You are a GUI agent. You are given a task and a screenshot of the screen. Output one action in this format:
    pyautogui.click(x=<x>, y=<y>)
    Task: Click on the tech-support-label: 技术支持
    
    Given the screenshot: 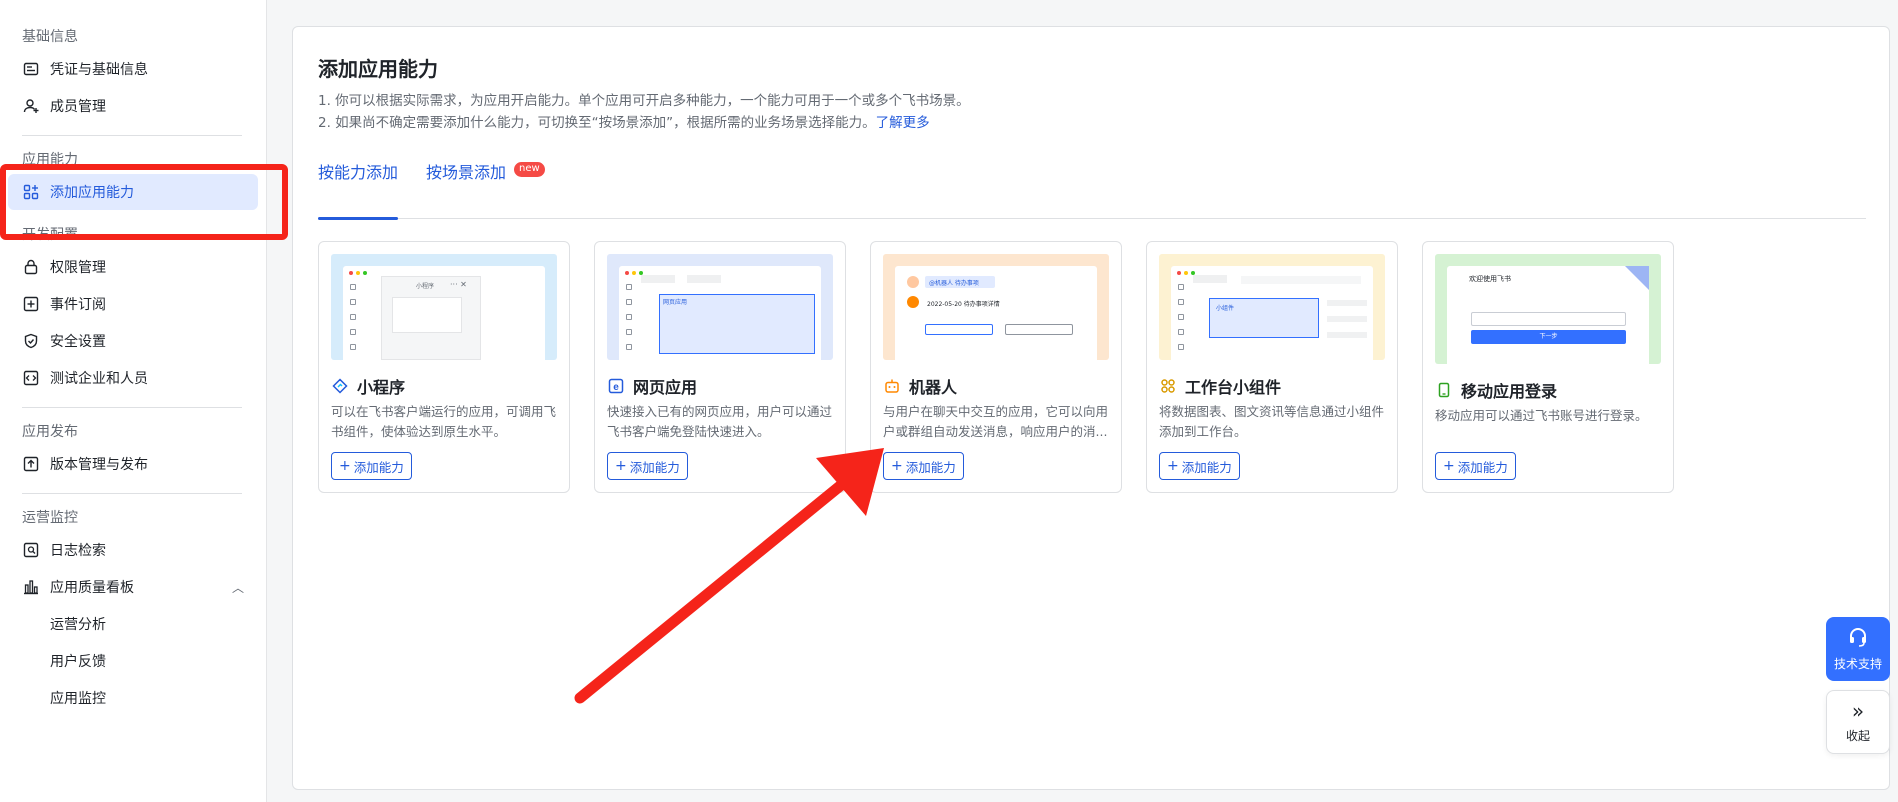 What is the action you would take?
    pyautogui.click(x=1857, y=664)
    